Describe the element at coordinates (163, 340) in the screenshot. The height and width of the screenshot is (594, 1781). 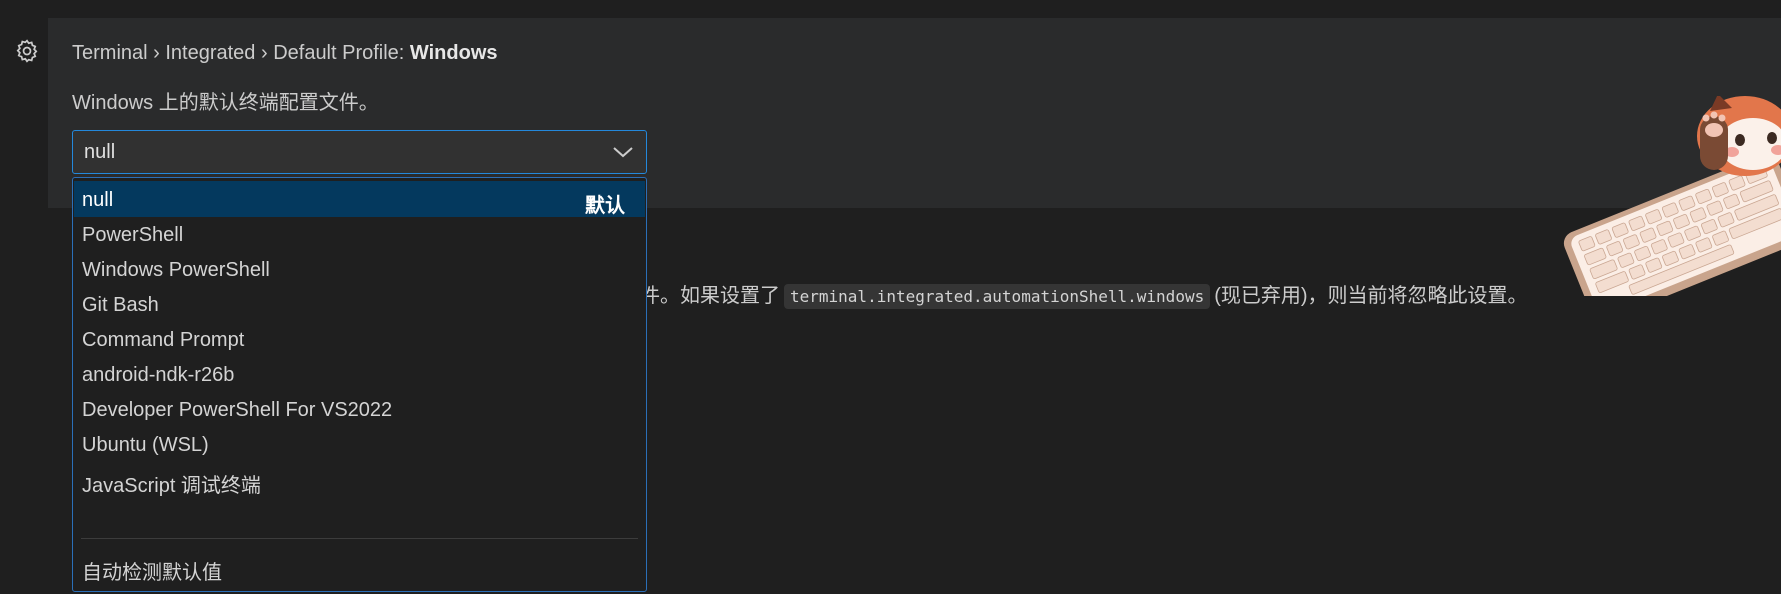
I see `option-label: Command Prompt` at that location.